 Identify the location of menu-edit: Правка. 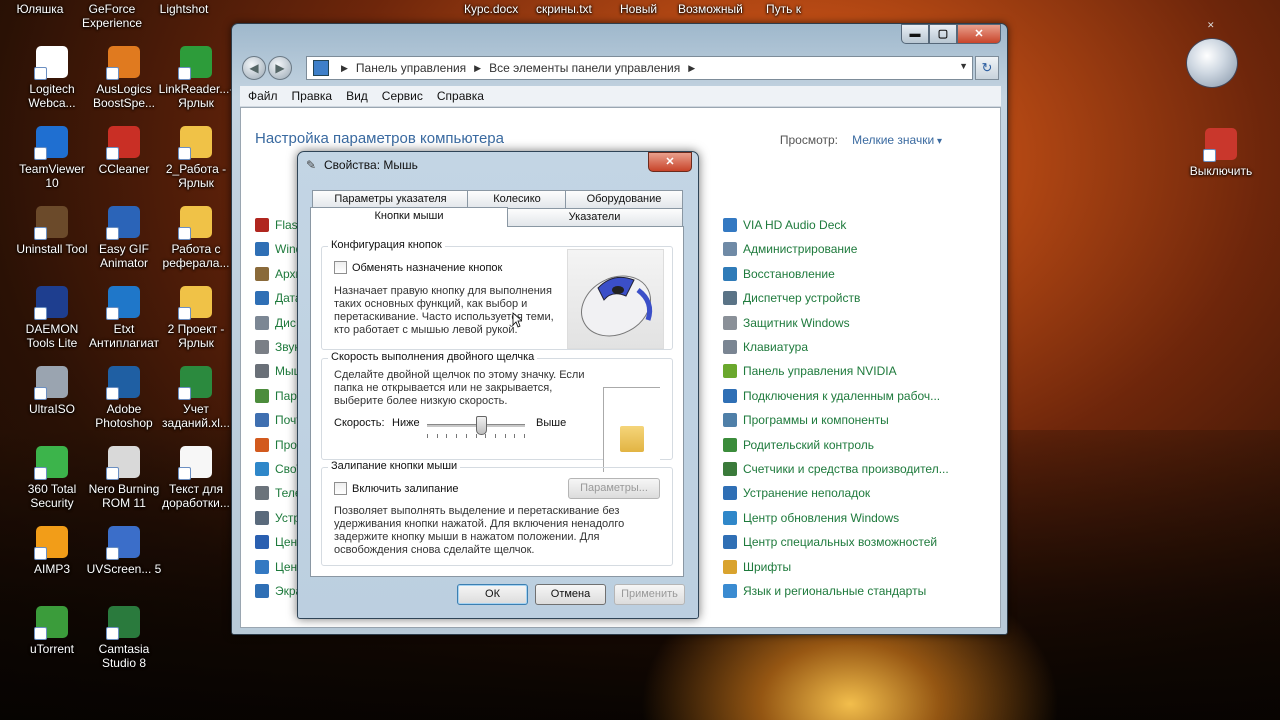
(312, 96).